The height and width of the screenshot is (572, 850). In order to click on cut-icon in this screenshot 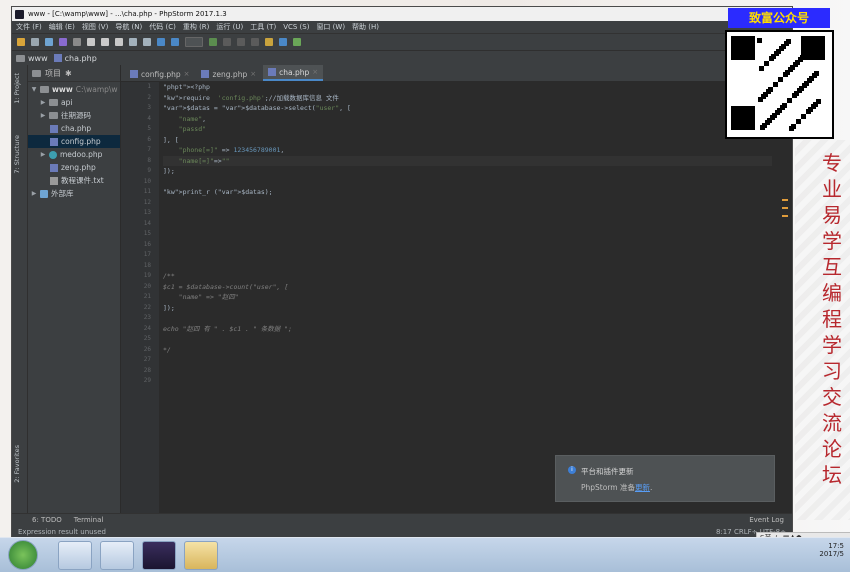, I will do `click(91, 42)`.